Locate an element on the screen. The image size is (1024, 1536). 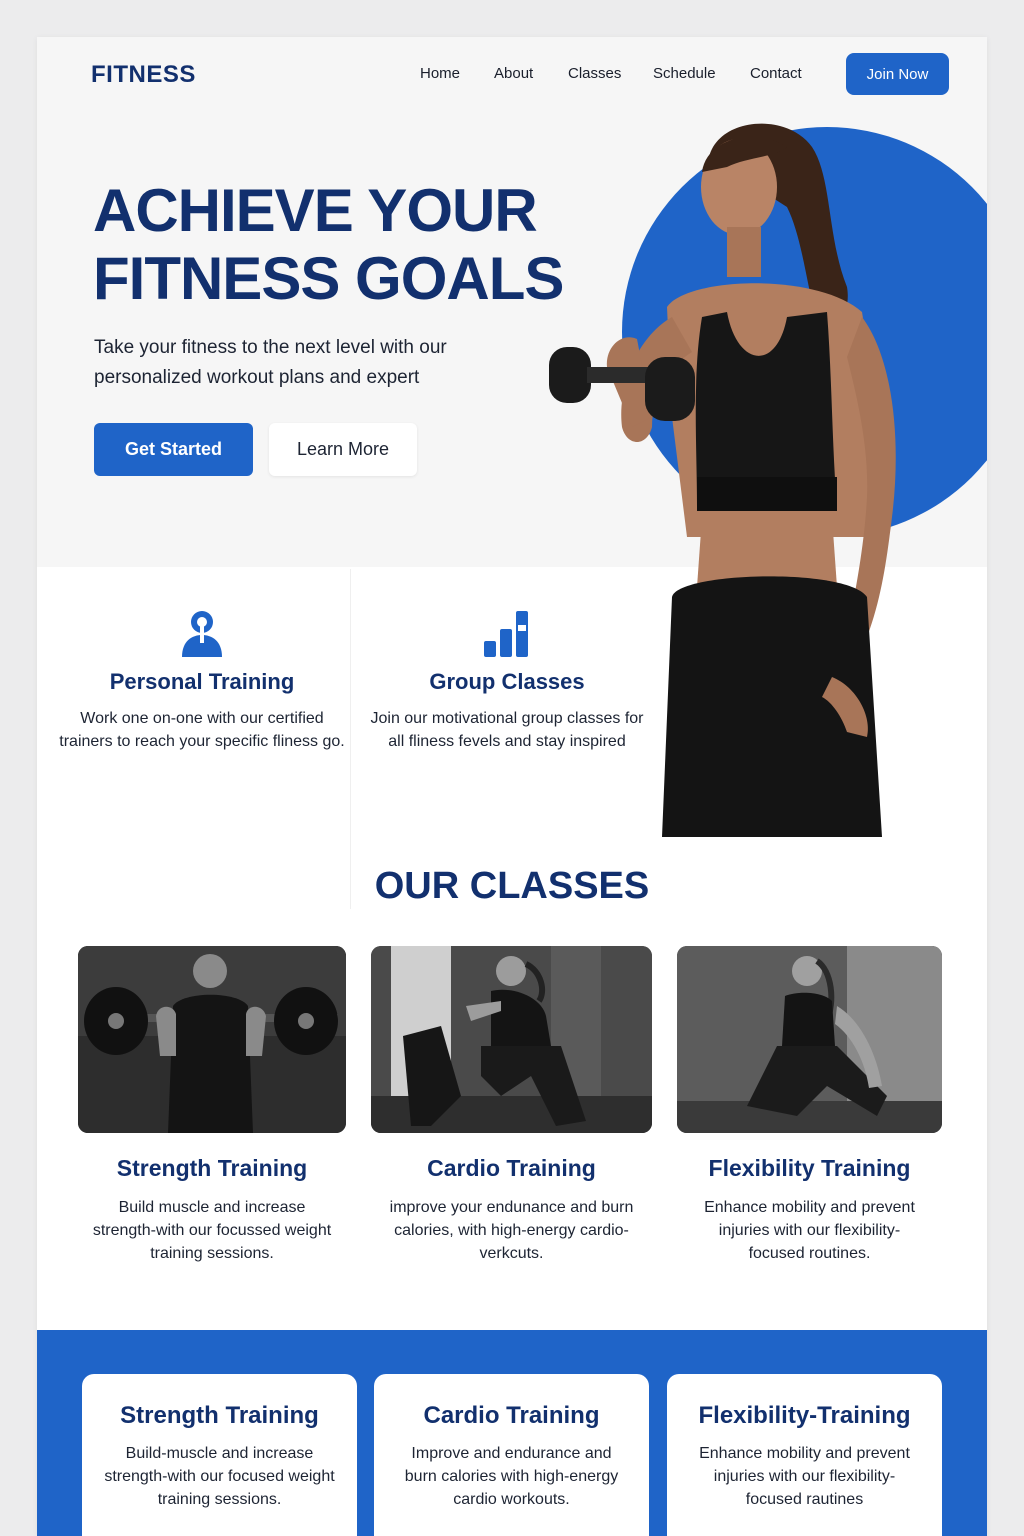
band-card-title: Strength Training is located at coordinates (219, 1415).